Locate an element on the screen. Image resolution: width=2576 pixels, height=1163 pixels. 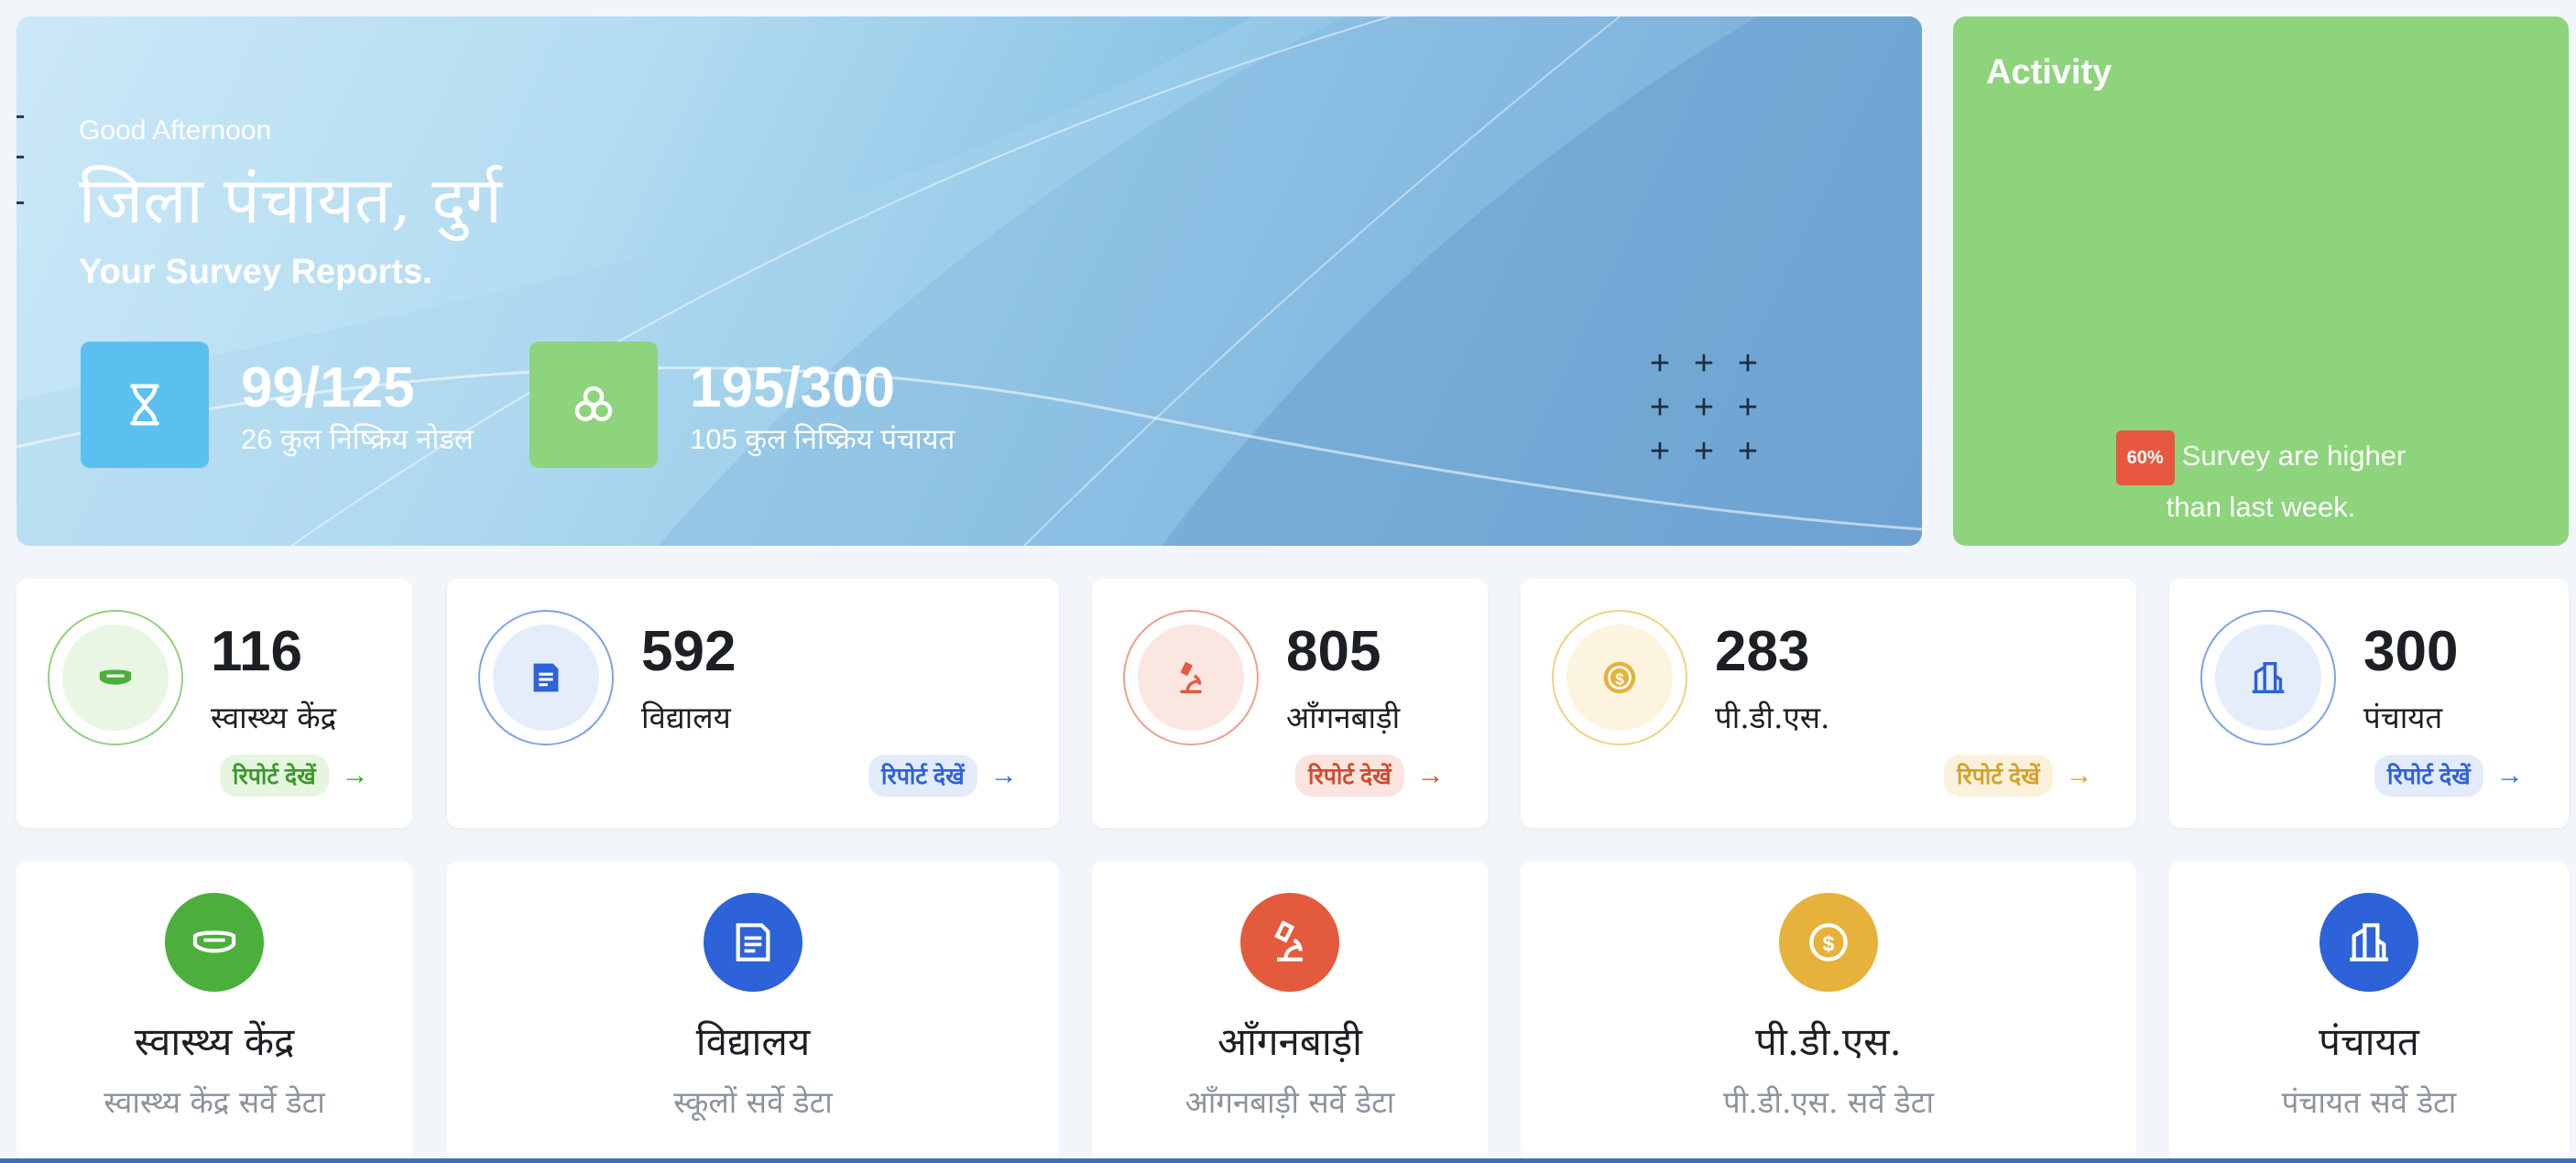
data-card-subtitle: आँगनबाड़ी सर्वे डेटा is located at coordinates (1290, 1102).